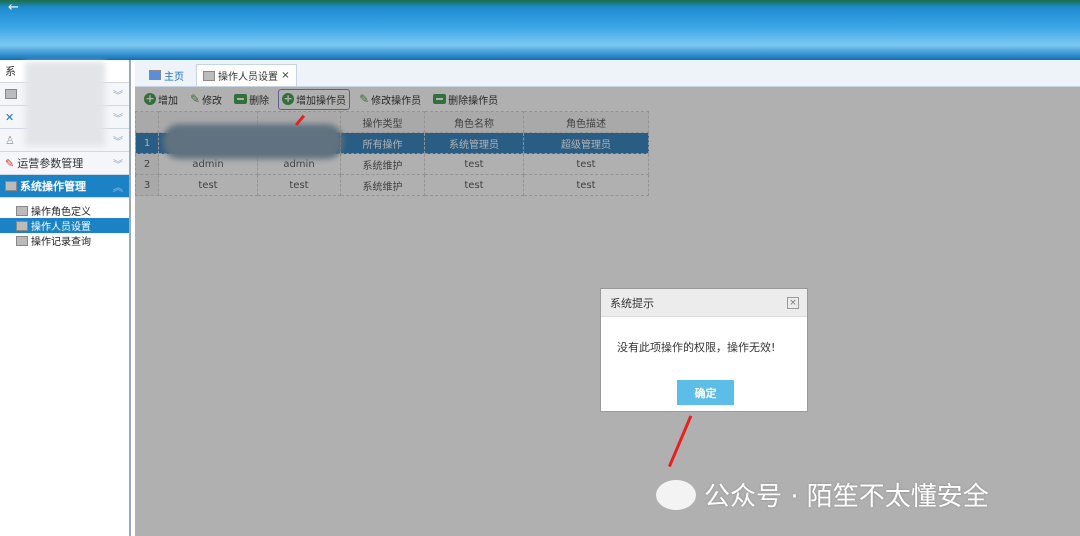  Describe the element at coordinates (793, 303) in the screenshot. I see `close-icon: ×` at that location.